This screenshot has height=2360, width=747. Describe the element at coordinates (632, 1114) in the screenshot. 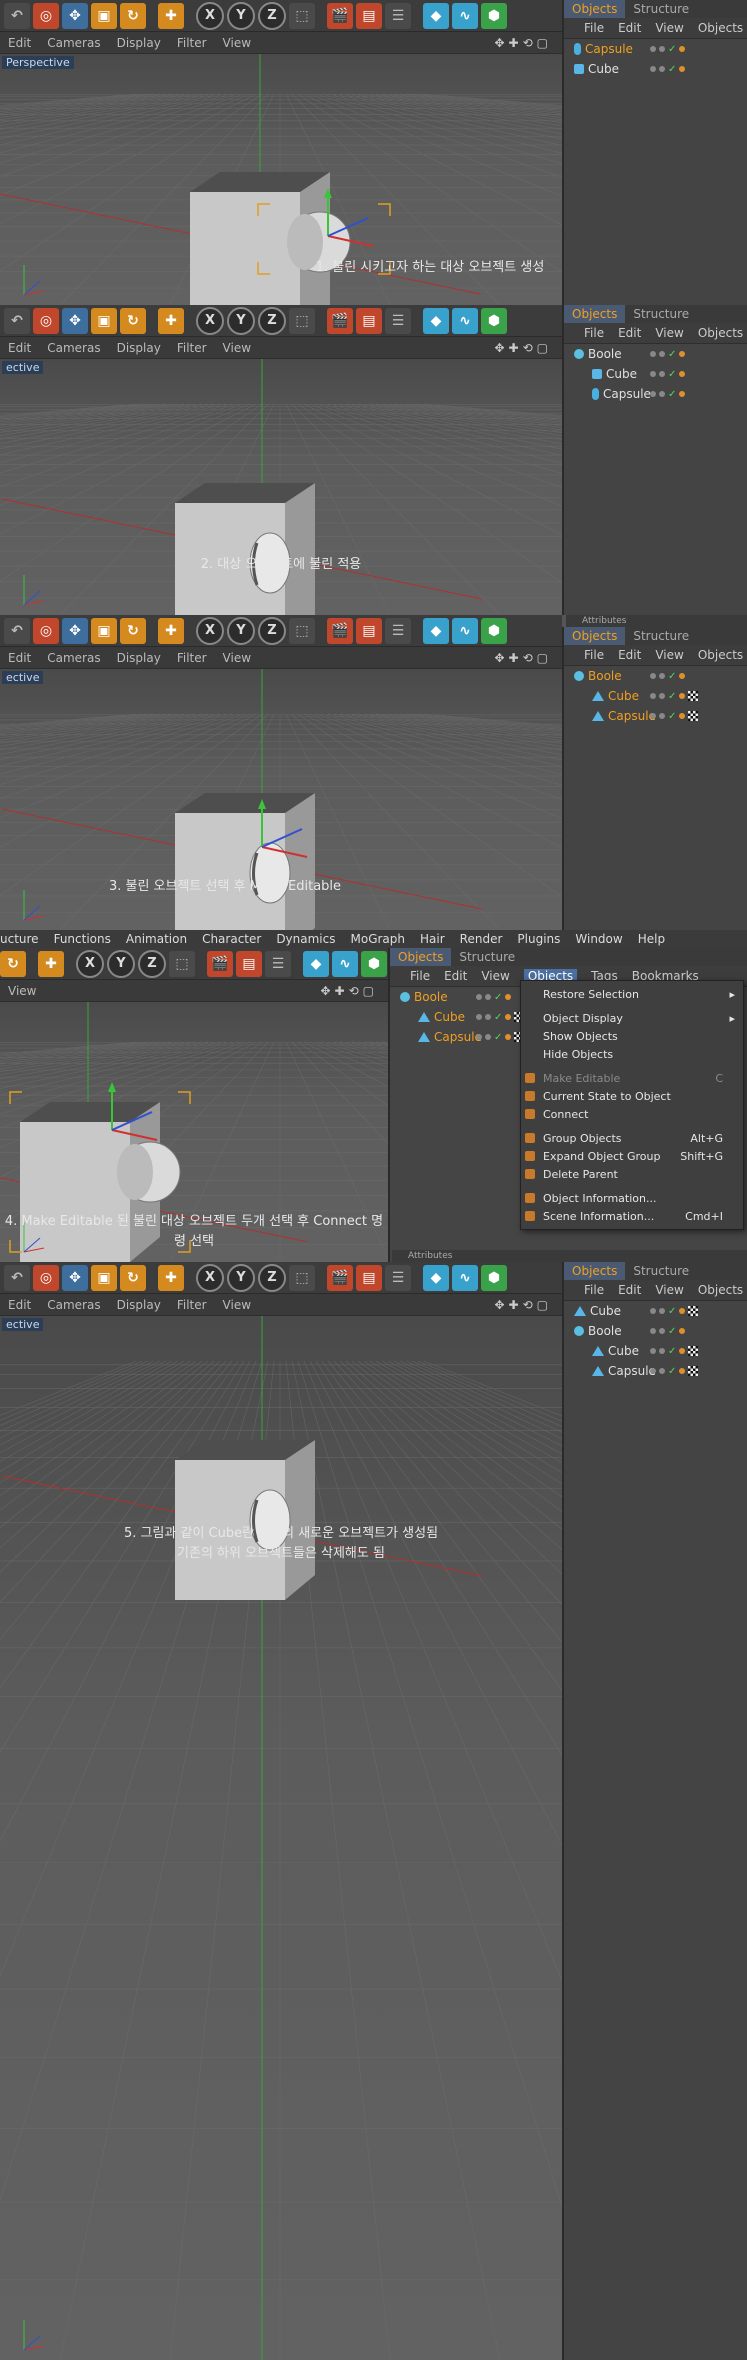

I see `menu-item-connect: Connect` at that location.